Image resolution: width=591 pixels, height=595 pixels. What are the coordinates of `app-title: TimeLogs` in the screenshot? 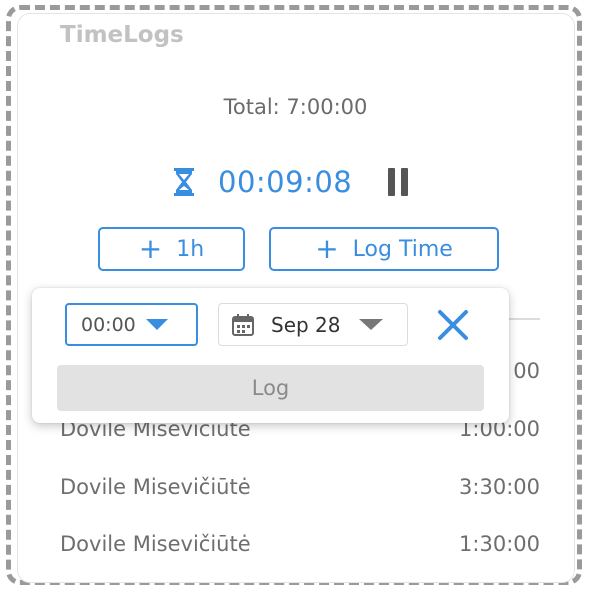 It's located at (122, 35).